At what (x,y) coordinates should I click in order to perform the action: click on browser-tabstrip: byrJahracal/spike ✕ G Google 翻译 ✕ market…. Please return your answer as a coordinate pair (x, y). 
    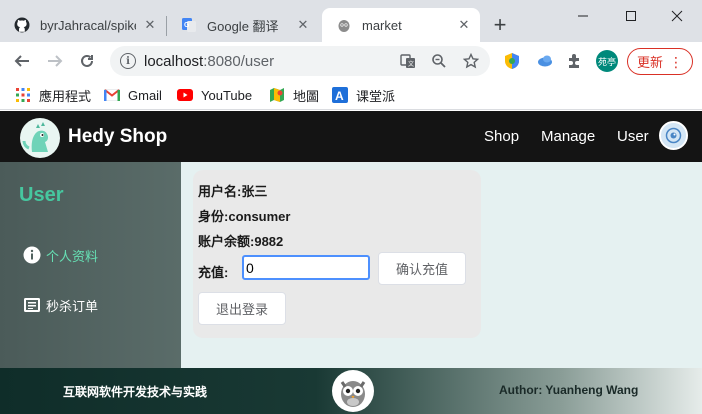
    Looking at the image, I should click on (351, 21).